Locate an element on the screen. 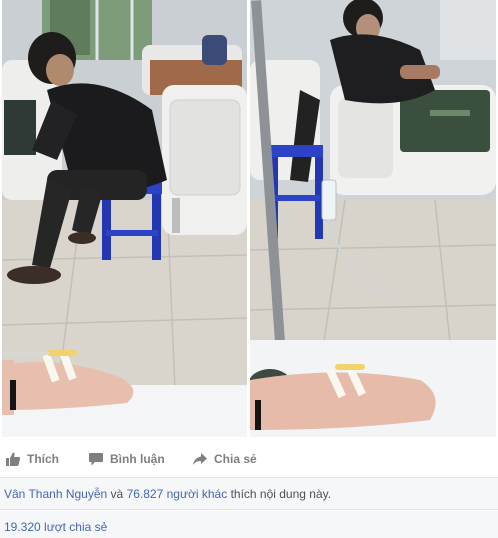 This screenshot has height=538, width=498. speech-bubble-icon is located at coordinates (96, 459).